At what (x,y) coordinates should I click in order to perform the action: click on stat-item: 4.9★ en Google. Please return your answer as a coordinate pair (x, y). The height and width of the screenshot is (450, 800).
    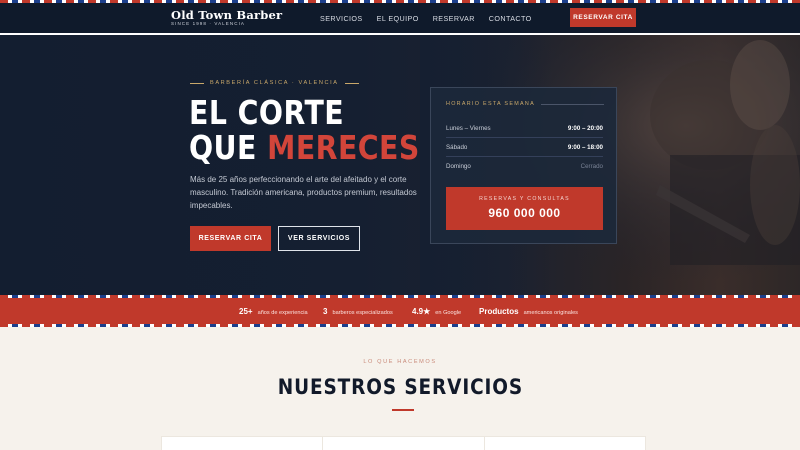
    Looking at the image, I should click on (436, 311).